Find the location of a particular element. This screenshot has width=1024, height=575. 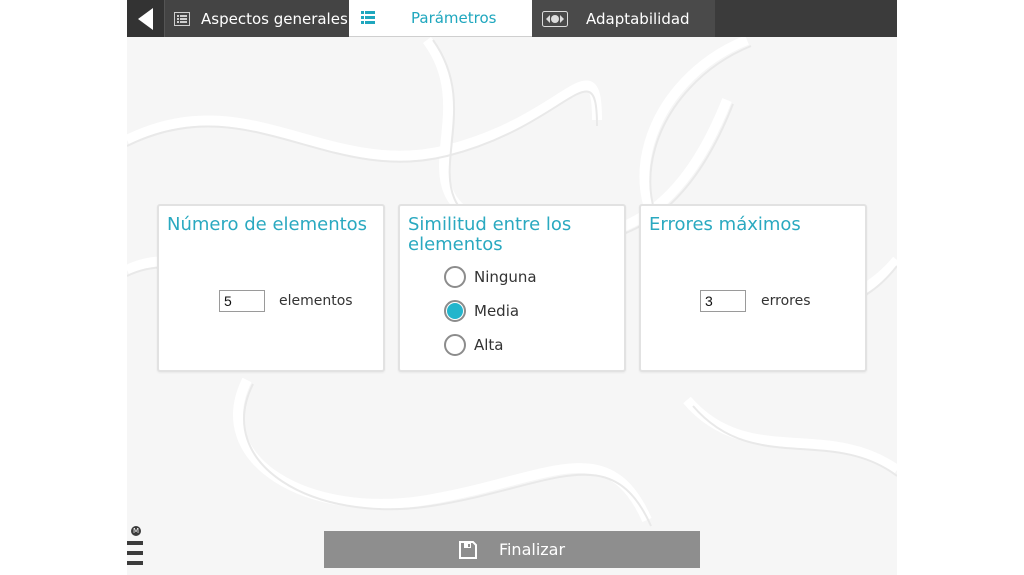

back-arrow-icon is located at coordinates (145, 18).